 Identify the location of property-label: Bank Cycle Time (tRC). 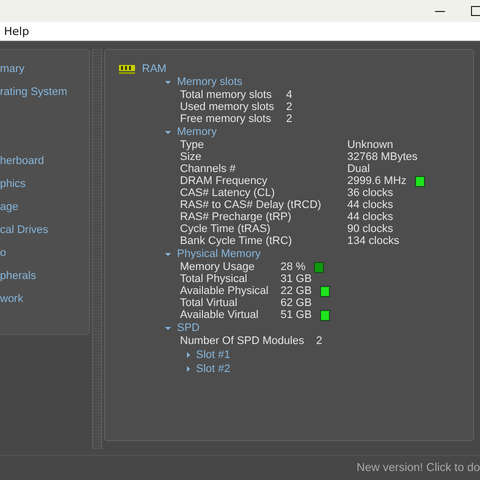
(236, 241).